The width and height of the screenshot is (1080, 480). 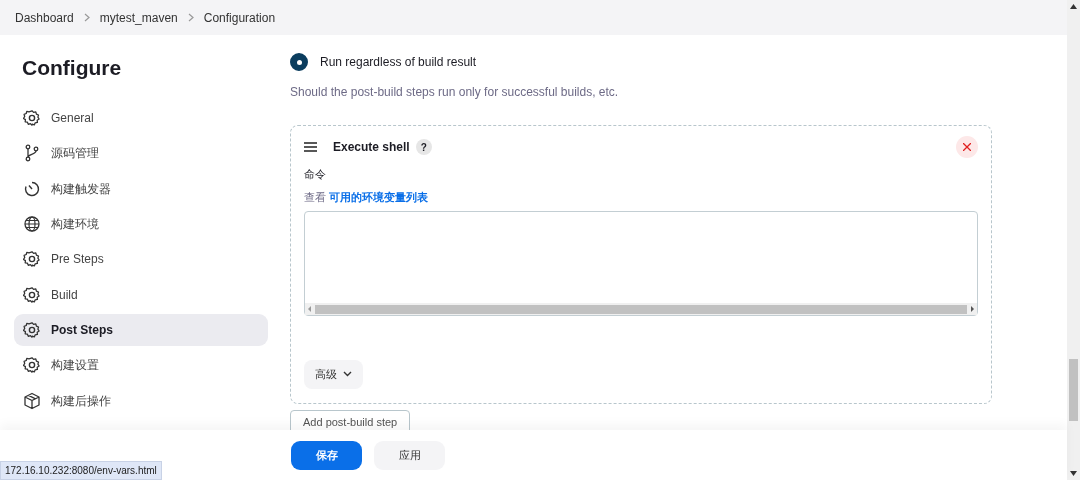 I want to click on scroll-up-icon, so click(x=1073, y=6).